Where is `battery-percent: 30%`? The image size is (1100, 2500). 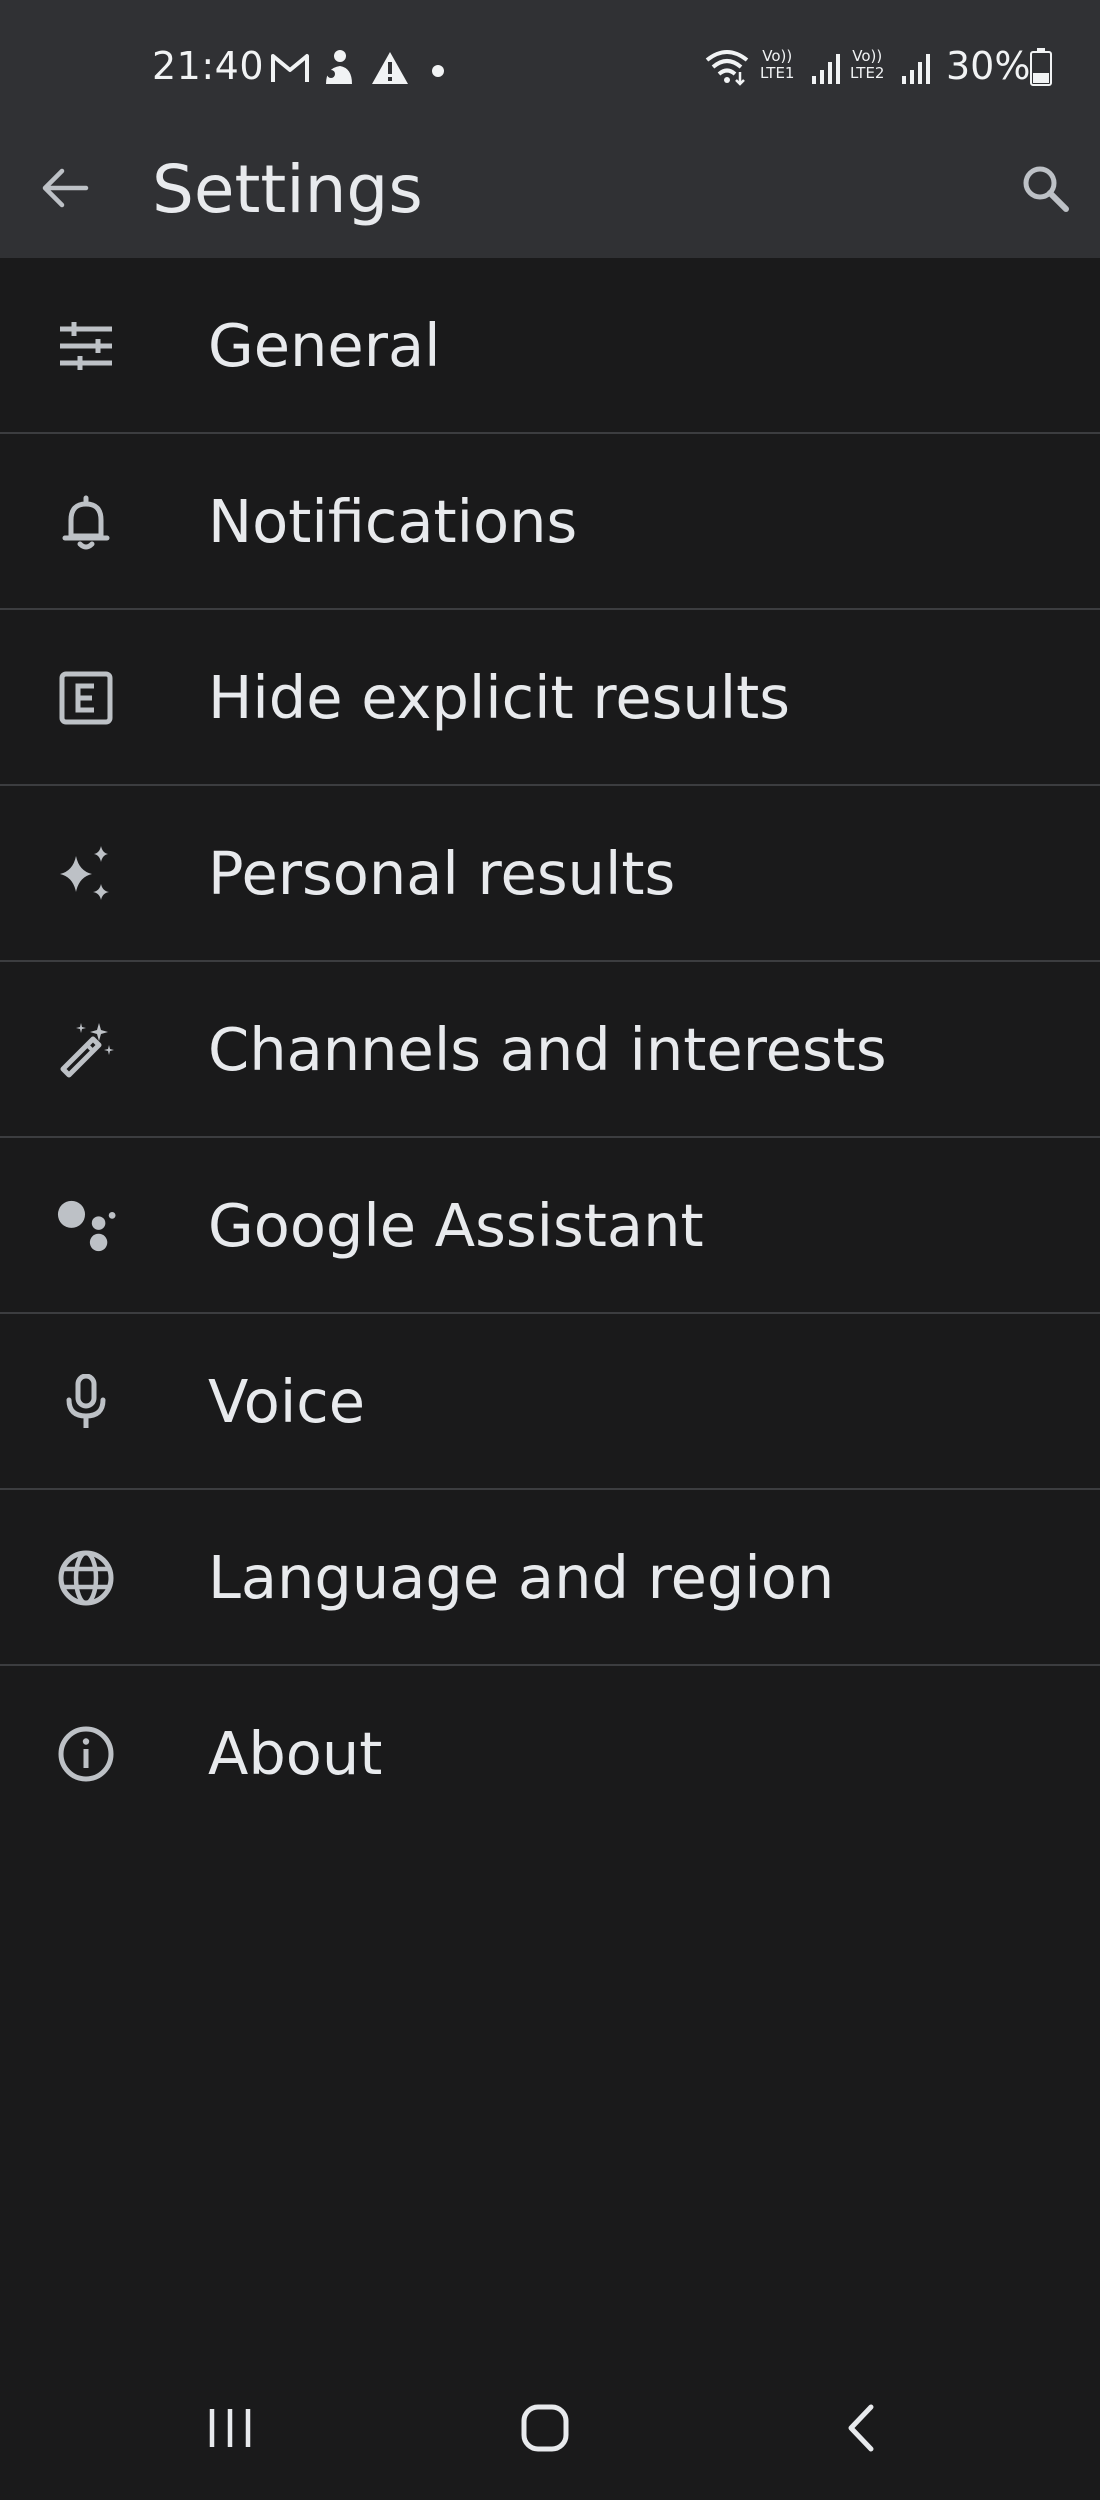 battery-percent: 30% is located at coordinates (988, 66).